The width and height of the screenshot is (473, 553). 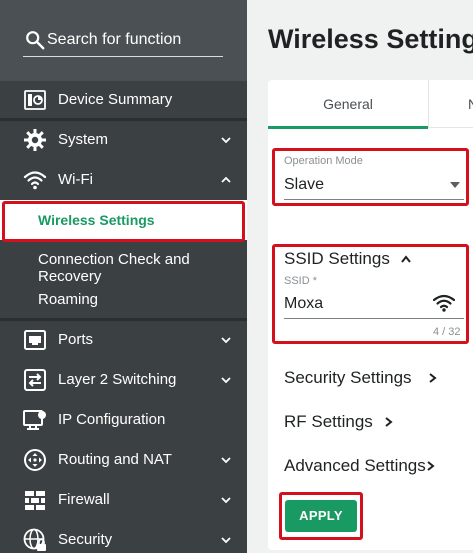 I want to click on wifi-signal-icon, so click(x=444, y=303).